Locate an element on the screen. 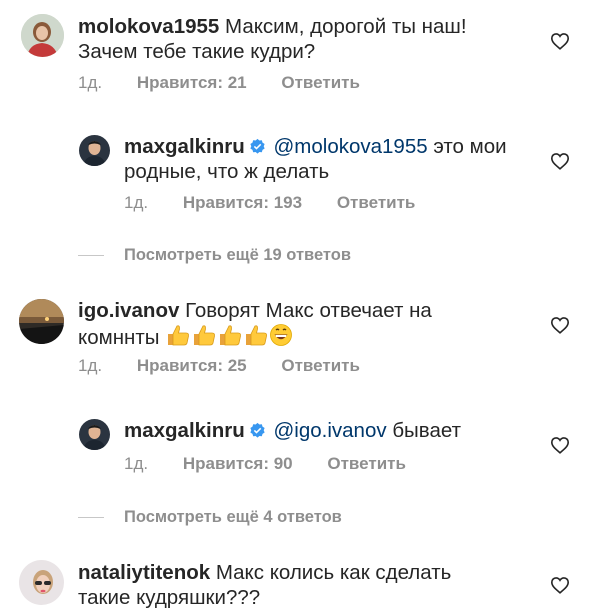  reply-meta: 1д. Нравится: 90 Ответить is located at coordinates (265, 464).